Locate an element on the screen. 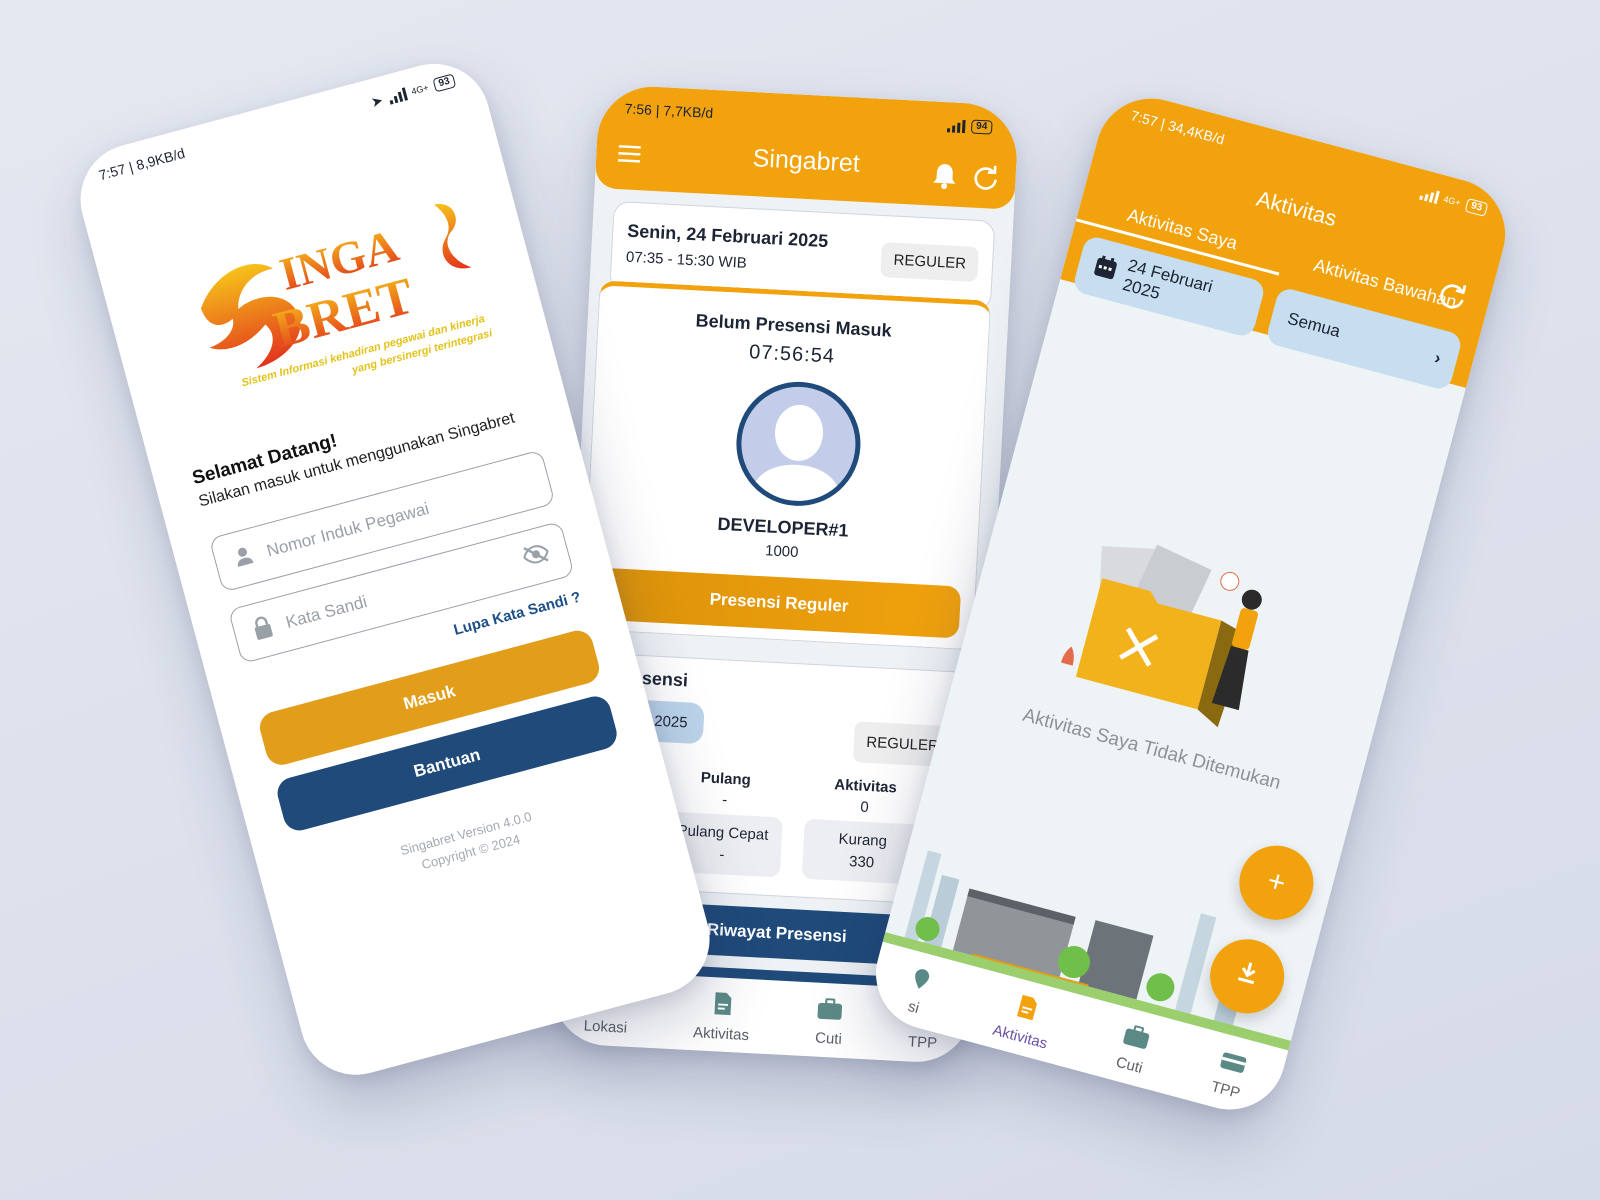 This screenshot has height=1200, width=1600. pulang-label: Pulang is located at coordinates (726, 779).